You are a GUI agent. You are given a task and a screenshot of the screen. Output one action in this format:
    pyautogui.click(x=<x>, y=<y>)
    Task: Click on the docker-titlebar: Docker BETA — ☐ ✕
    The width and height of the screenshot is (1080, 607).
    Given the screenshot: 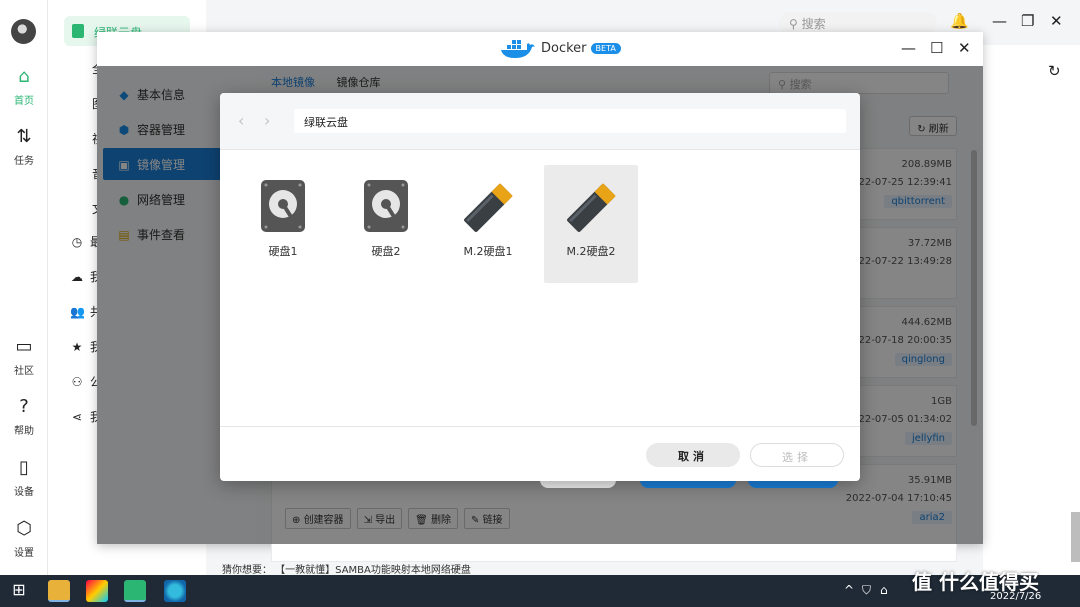 What is the action you would take?
    pyautogui.click(x=540, y=49)
    